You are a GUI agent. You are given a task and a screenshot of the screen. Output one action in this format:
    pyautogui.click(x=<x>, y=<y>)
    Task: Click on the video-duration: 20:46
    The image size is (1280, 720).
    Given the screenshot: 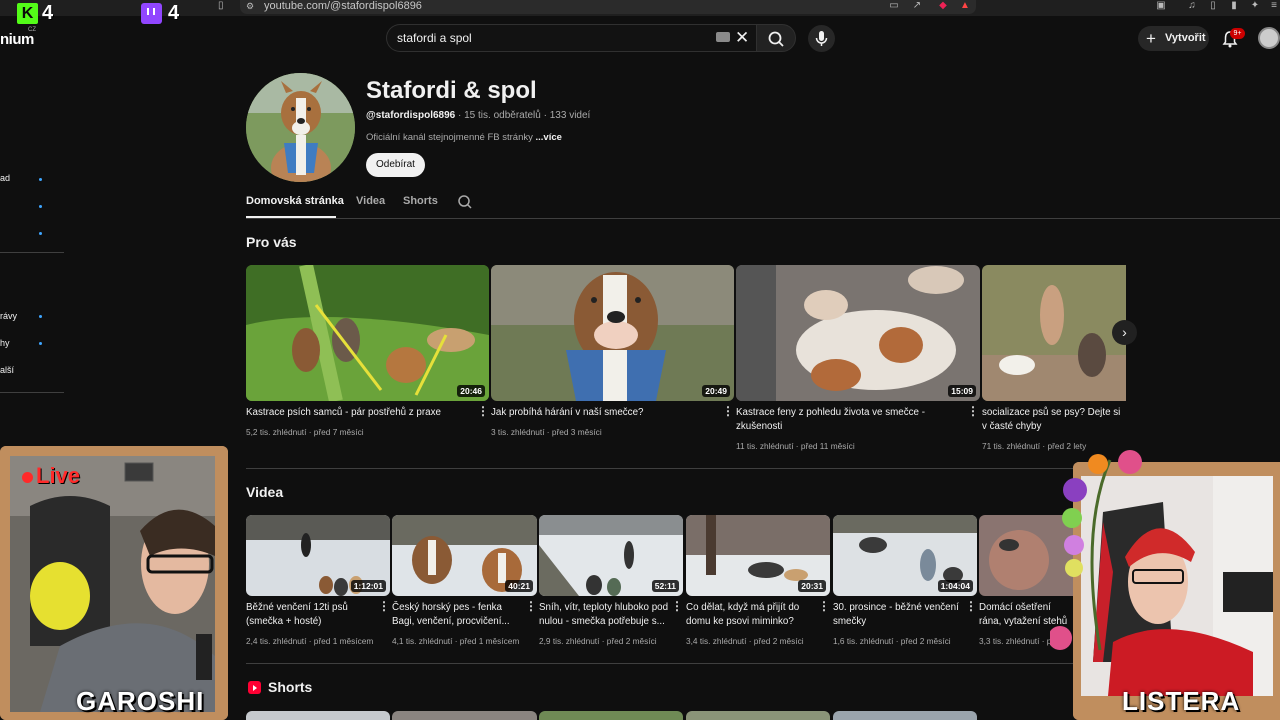 What is the action you would take?
    pyautogui.click(x=471, y=391)
    